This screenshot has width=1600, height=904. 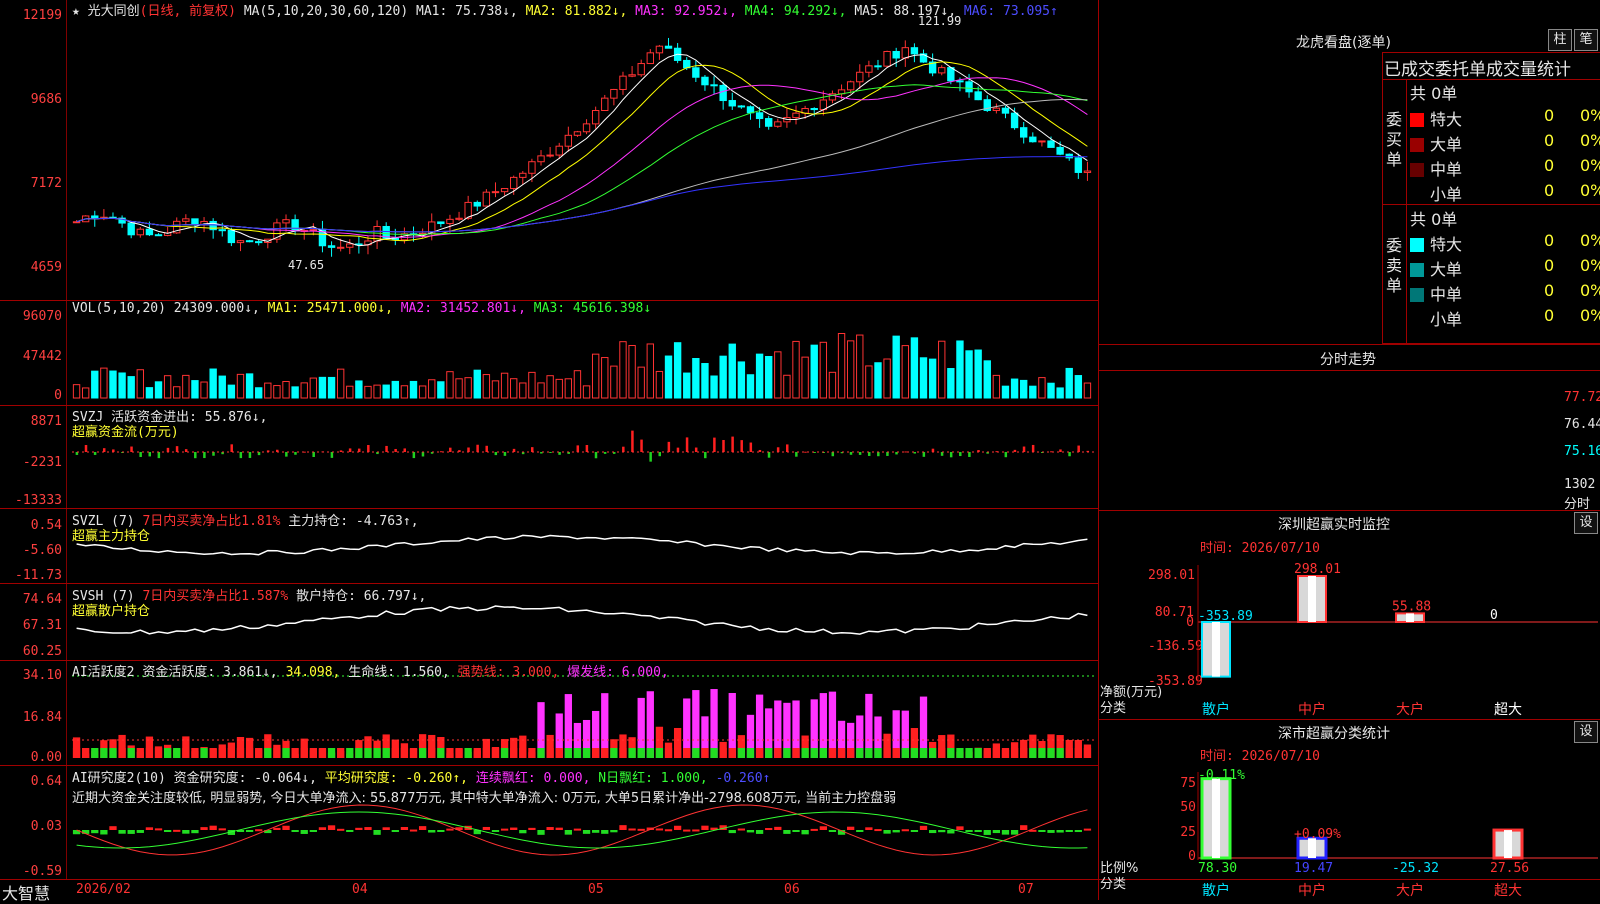 What do you see at coordinates (1313, 868) in the screenshot?
I see `classify-value-label: 19.47` at bounding box center [1313, 868].